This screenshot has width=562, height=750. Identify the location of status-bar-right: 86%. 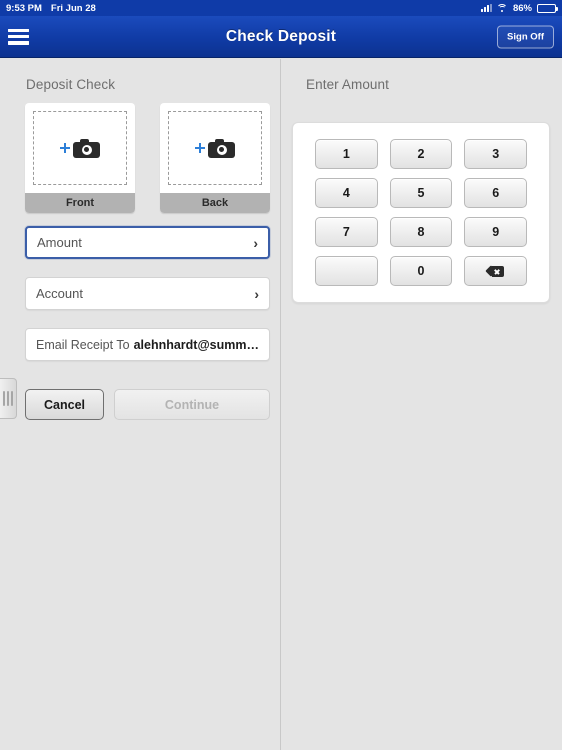
(519, 8).